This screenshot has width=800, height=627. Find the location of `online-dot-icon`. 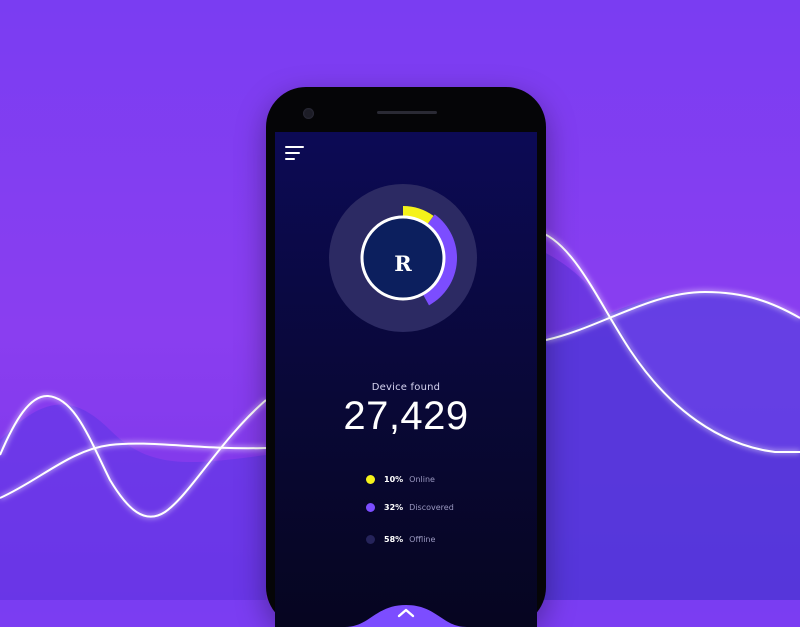

online-dot-icon is located at coordinates (370, 479).